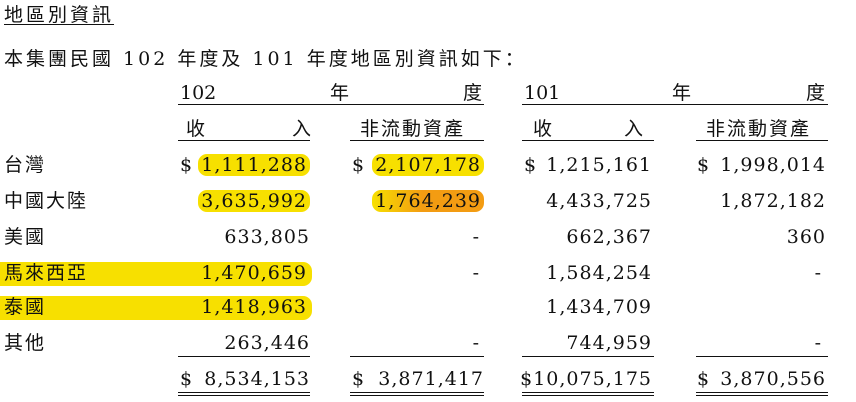  I want to click on col-assets-101: 非流動資產, so click(759, 129).